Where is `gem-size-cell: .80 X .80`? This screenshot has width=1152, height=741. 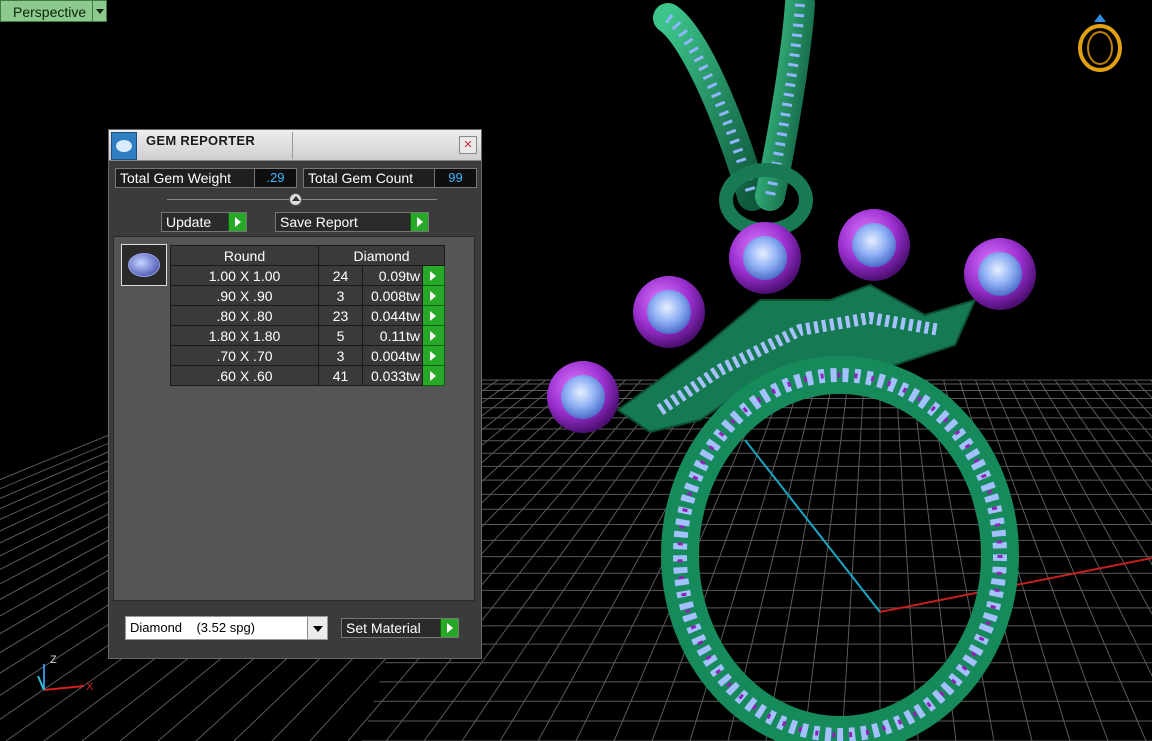
gem-size-cell: .80 X .80 is located at coordinates (244, 315).